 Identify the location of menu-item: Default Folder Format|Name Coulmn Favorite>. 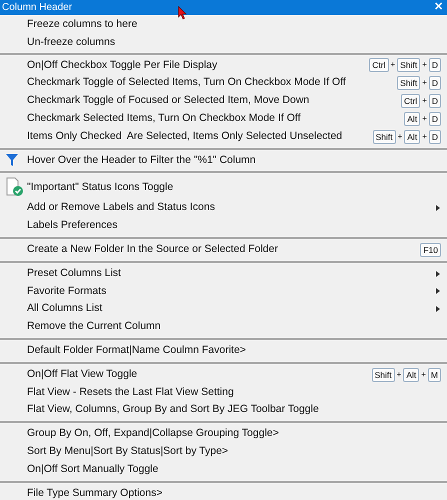
(223, 351).